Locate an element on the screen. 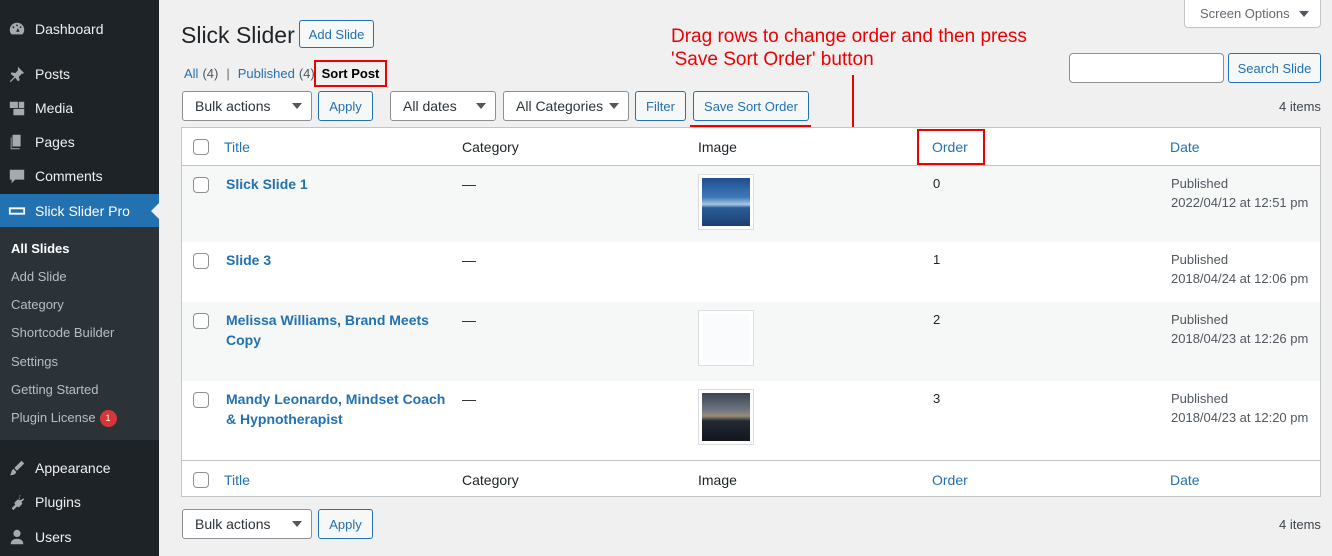 The image size is (1332, 556). filter-published-link: Published (4) is located at coordinates (276, 73).